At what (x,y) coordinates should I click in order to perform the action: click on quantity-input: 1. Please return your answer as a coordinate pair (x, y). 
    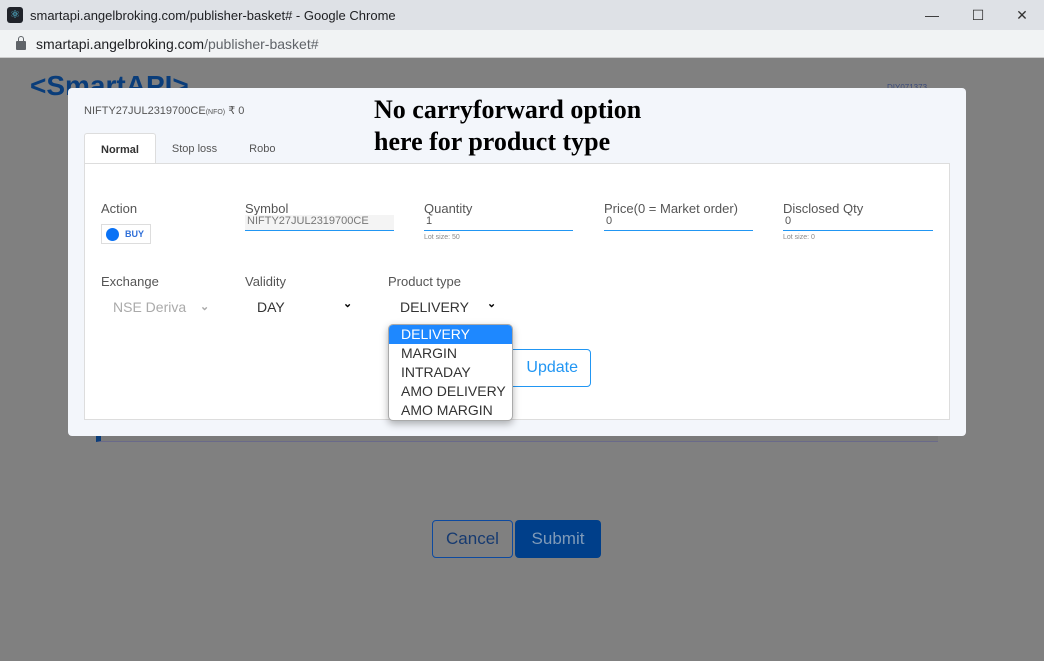
    Looking at the image, I should click on (498, 223).